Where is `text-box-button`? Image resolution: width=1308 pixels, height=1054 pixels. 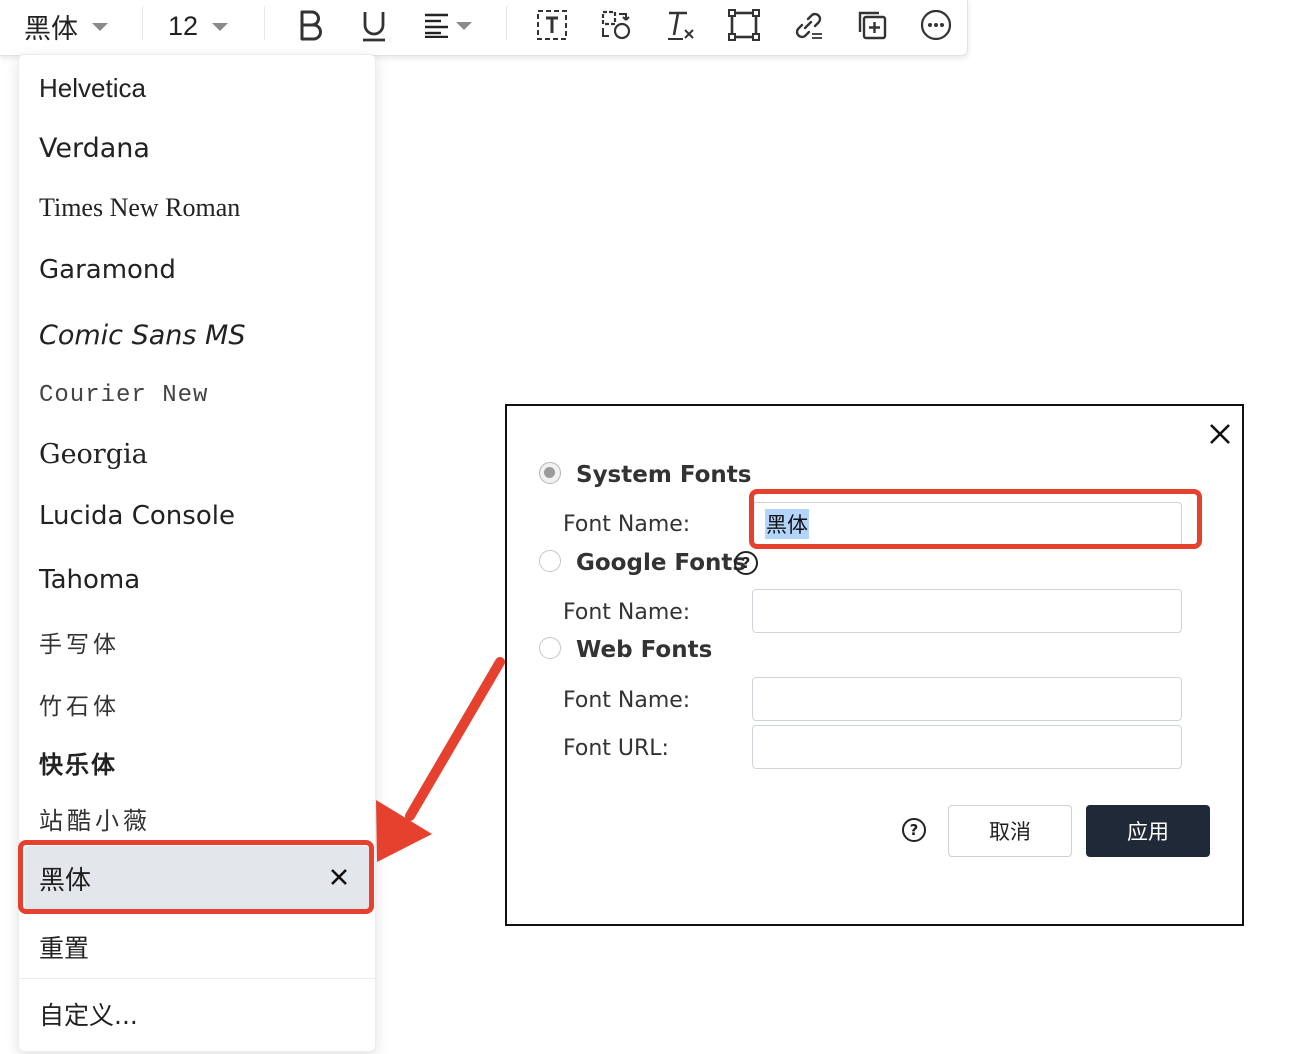 text-box-button is located at coordinates (552, 25).